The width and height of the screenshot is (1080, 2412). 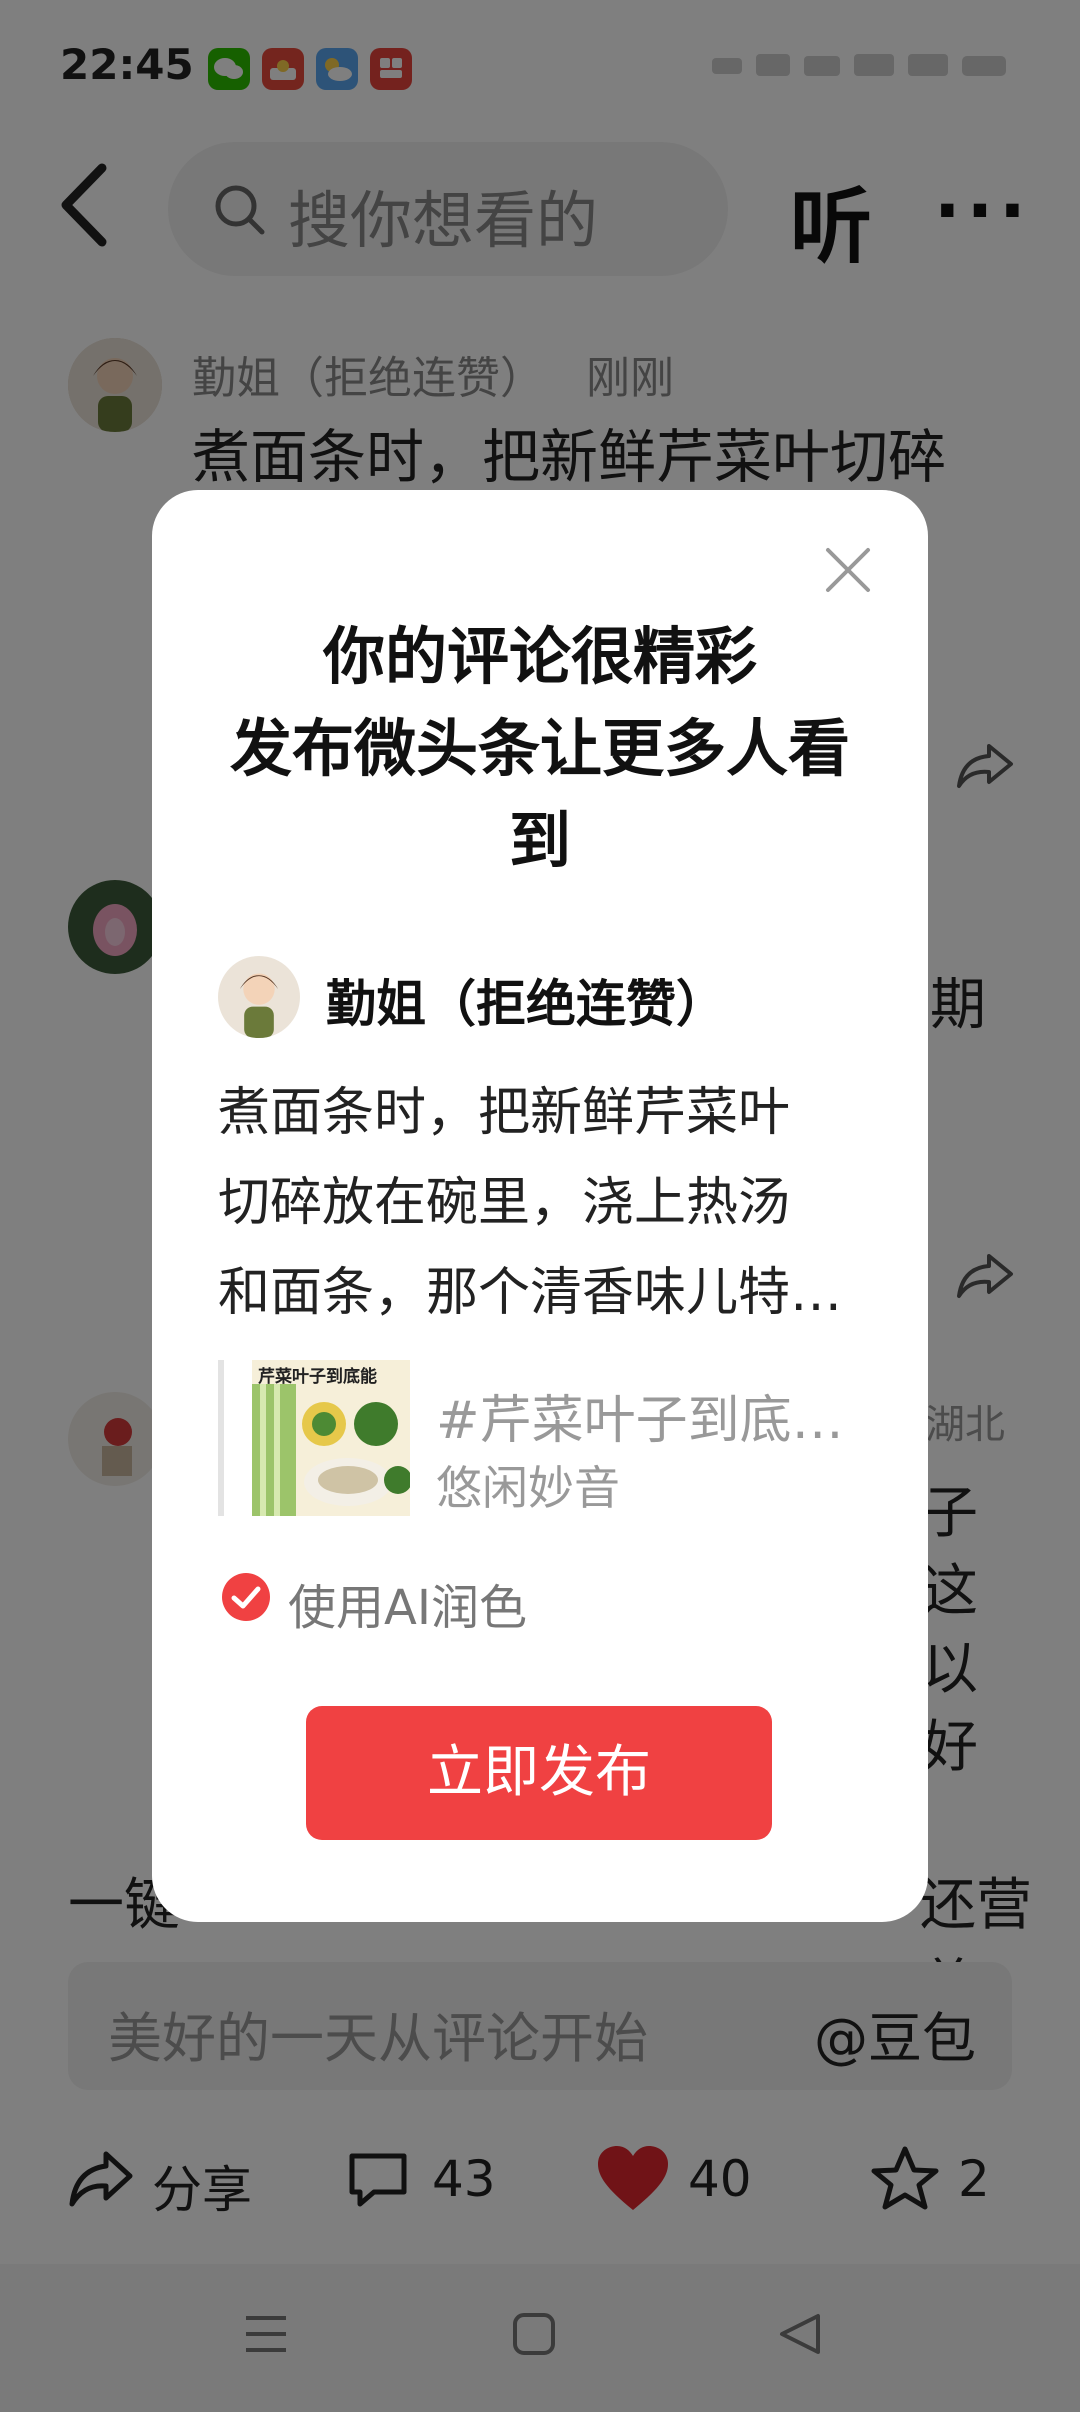 I want to click on quote-bar, so click(x=221, y=1438).